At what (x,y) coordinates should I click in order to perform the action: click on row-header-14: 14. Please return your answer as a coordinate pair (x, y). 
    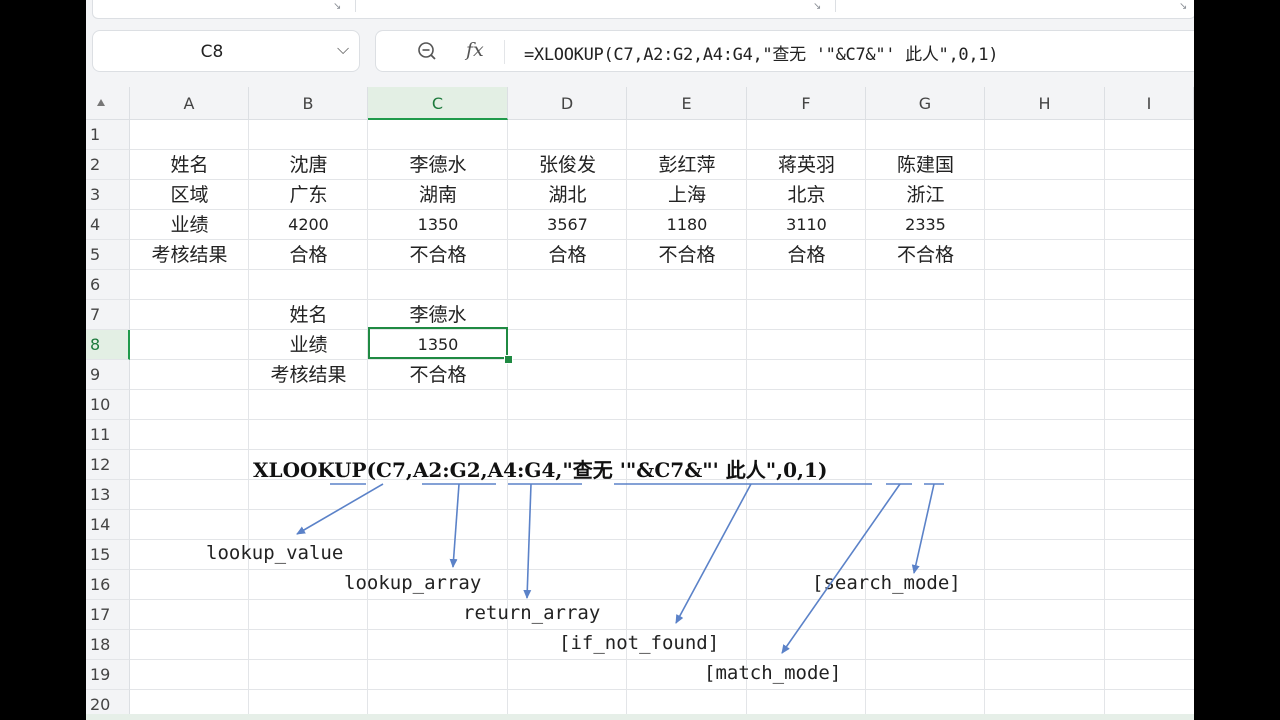
    Looking at the image, I should click on (108, 525).